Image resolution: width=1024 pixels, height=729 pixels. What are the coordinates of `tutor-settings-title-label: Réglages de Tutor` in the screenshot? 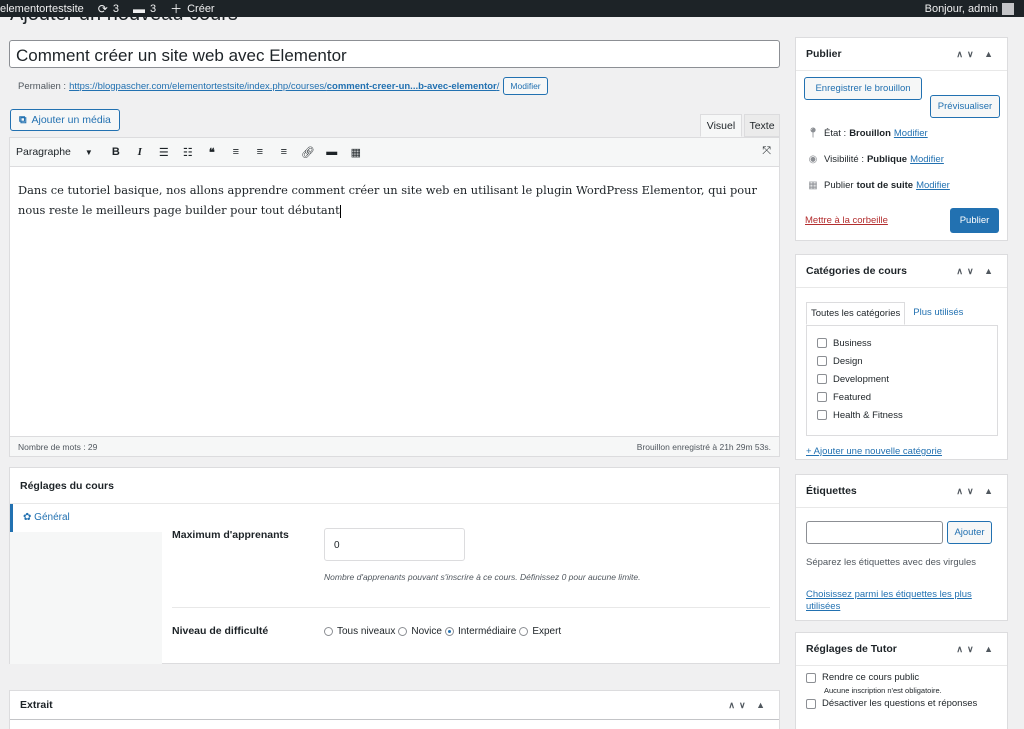 It's located at (851, 649).